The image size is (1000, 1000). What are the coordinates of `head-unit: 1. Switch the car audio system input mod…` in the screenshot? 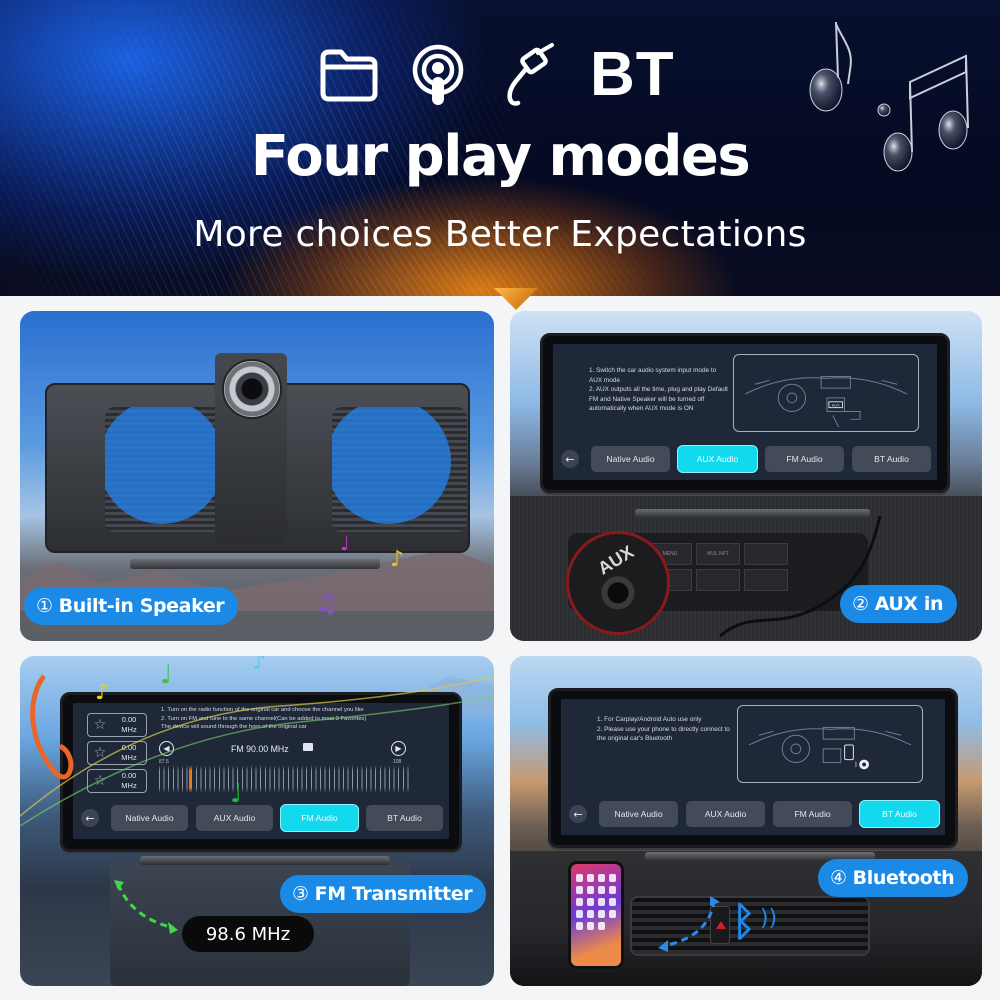 It's located at (745, 413).